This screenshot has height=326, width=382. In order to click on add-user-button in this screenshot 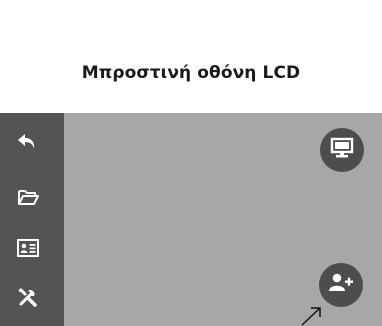, I will do `click(341, 285)`.